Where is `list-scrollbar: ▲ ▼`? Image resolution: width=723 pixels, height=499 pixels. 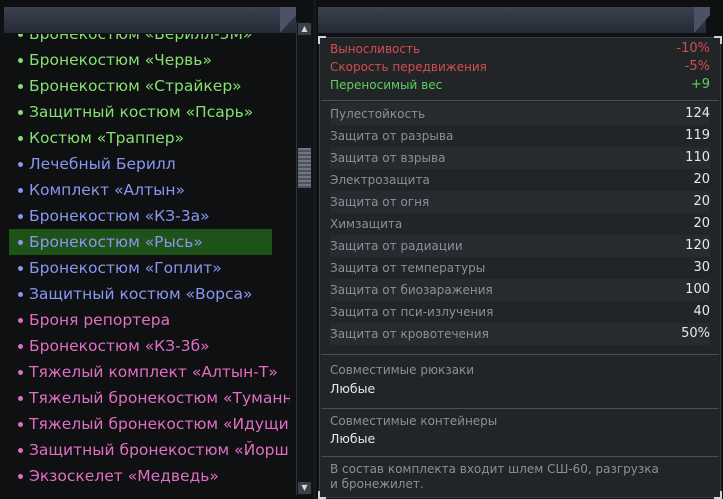 list-scrollbar: ▲ ▼ is located at coordinates (304, 258).